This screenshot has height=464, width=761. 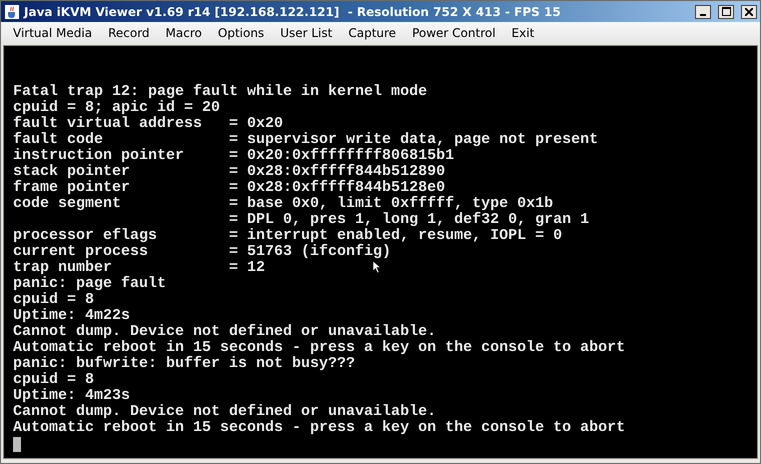 I want to click on maximize-icon, so click(x=726, y=11).